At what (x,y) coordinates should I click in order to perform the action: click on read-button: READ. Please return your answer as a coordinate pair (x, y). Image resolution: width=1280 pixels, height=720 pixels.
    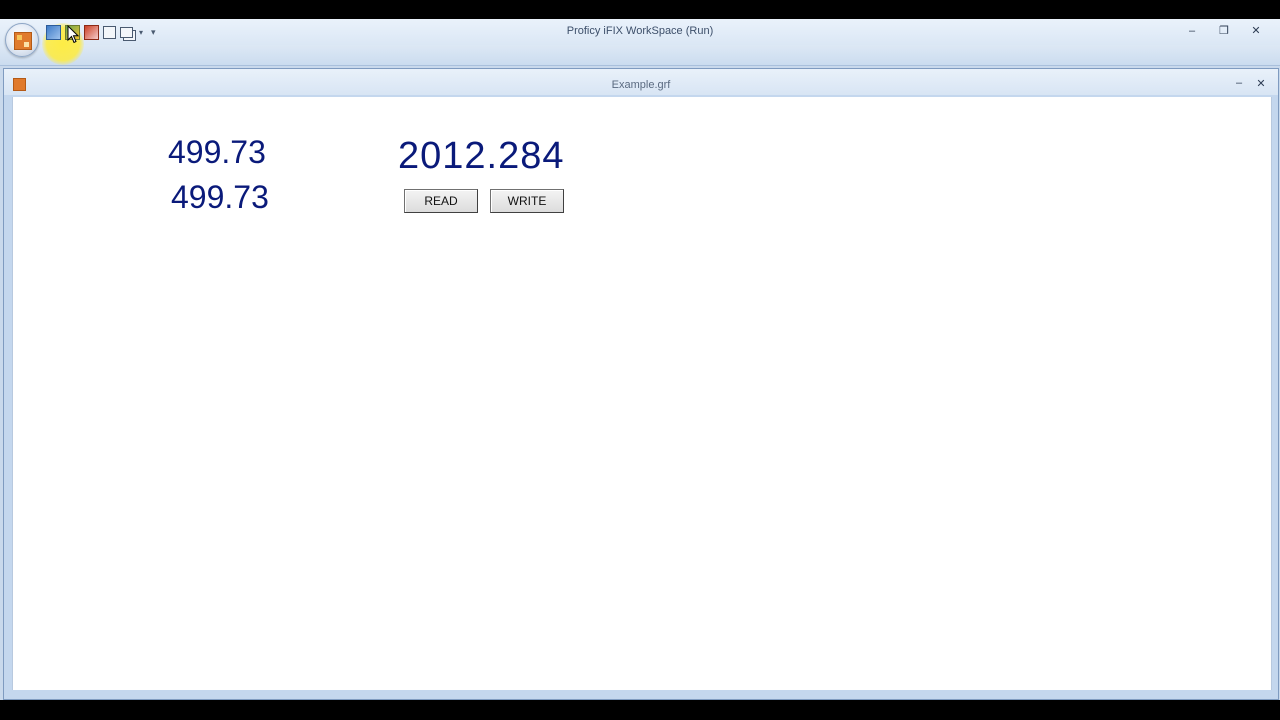
    Looking at the image, I should click on (441, 201).